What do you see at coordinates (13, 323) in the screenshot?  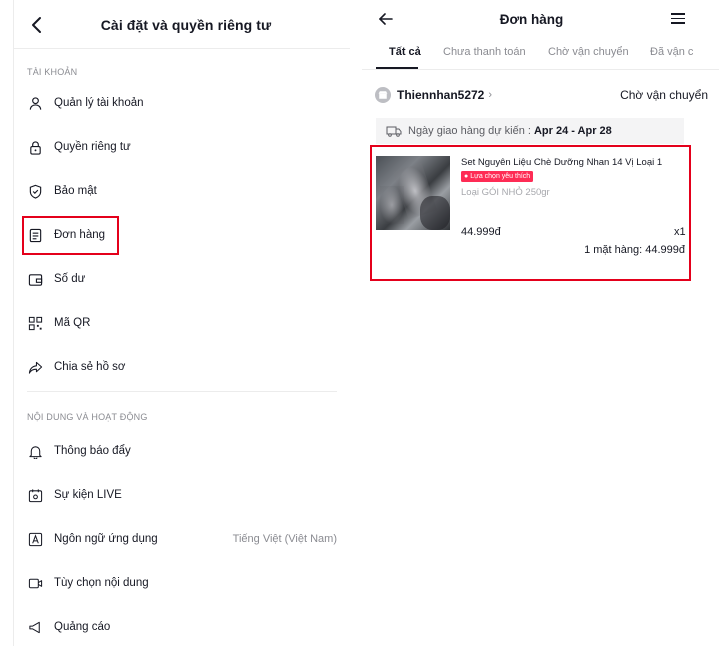 I see `panel-edge` at bounding box center [13, 323].